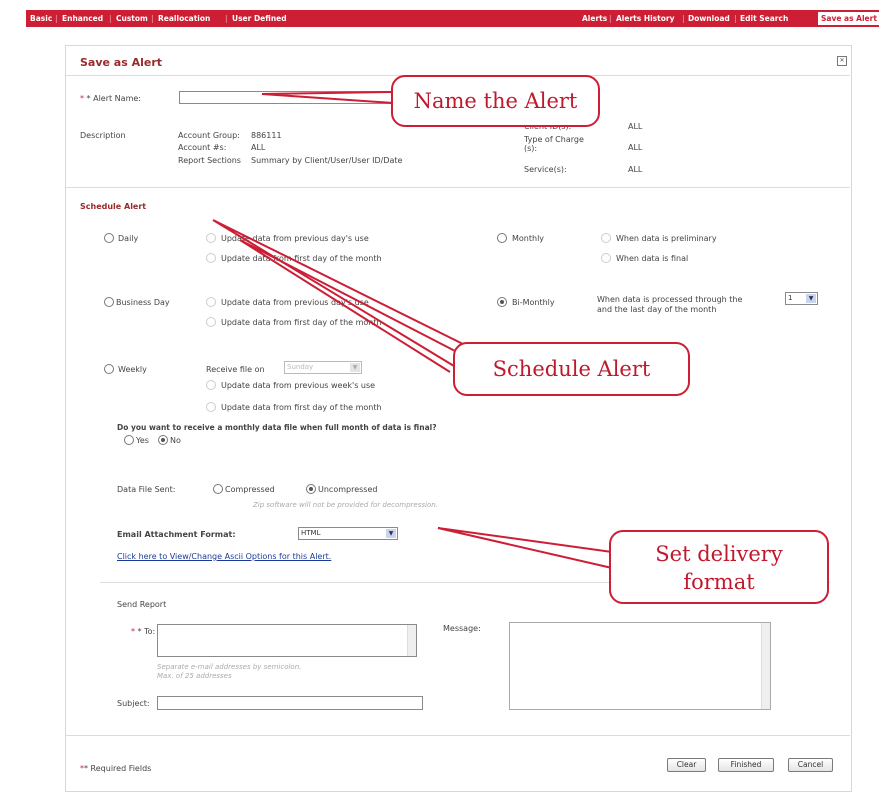  Describe the element at coordinates (719, 567) in the screenshot. I see `callout-set-delivery-format: Set delivery format` at that location.